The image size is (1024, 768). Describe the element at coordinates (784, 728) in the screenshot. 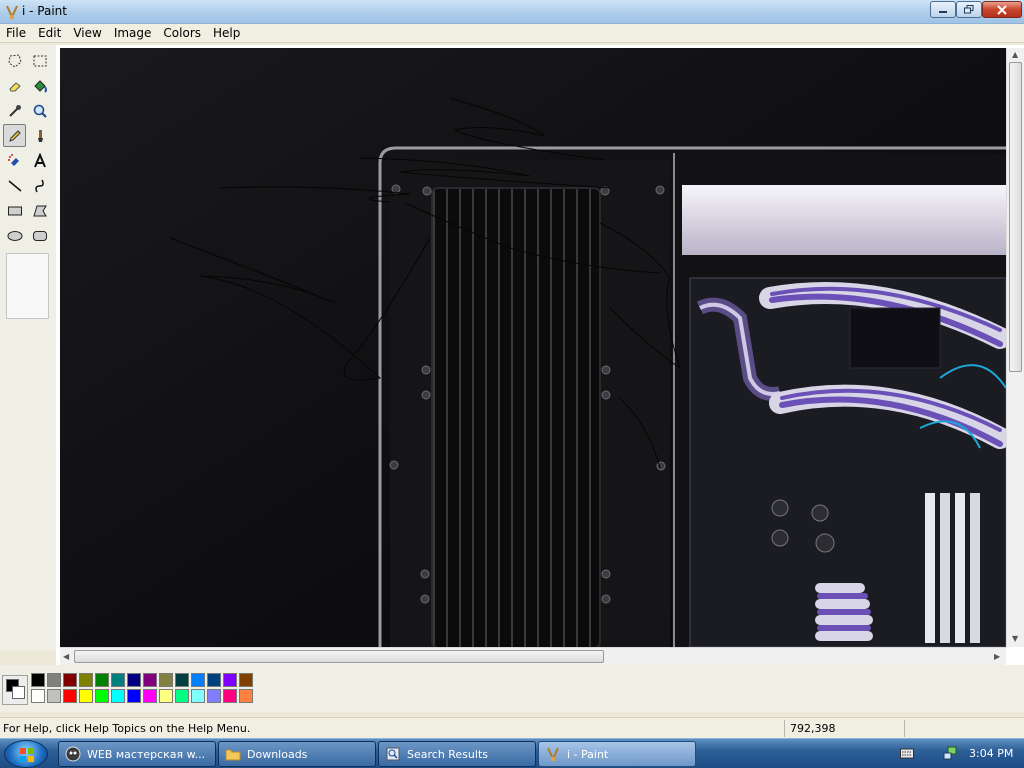

I see `status-divider` at that location.